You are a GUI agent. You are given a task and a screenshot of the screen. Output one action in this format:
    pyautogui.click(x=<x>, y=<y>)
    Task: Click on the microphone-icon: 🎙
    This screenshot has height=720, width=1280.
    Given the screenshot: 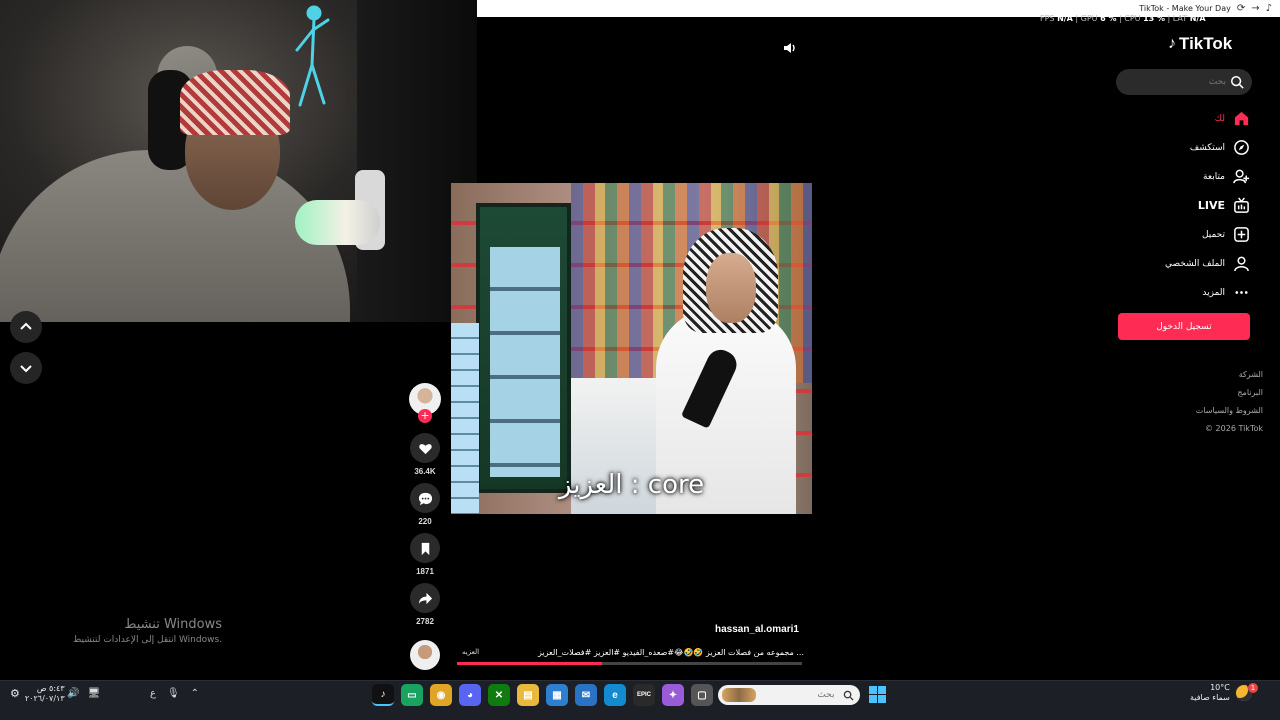 What is the action you would take?
    pyautogui.click(x=173, y=693)
    